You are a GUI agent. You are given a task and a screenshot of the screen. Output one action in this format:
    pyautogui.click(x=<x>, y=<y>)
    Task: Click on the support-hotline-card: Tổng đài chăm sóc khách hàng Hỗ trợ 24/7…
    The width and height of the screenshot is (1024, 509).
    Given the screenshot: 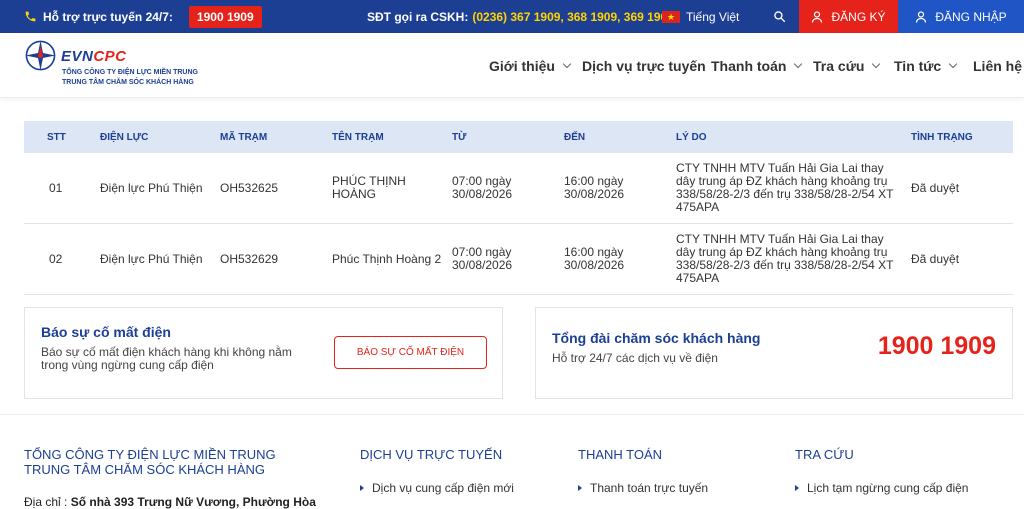 What is the action you would take?
    pyautogui.click(x=774, y=353)
    